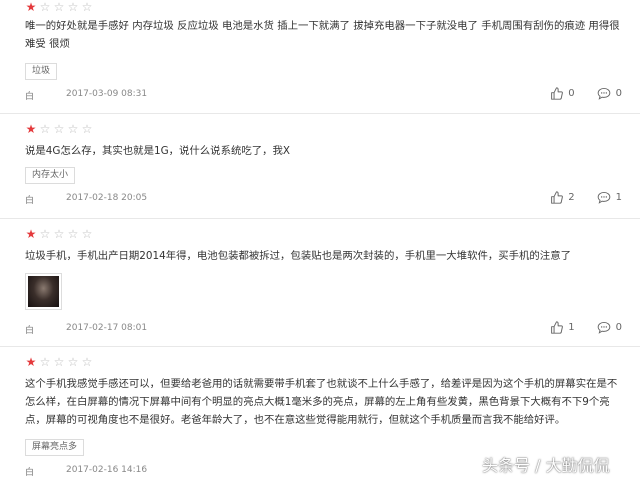 This screenshot has width=640, height=479. Describe the element at coordinates (571, 93) in the screenshot. I see `like-count: 0` at that location.